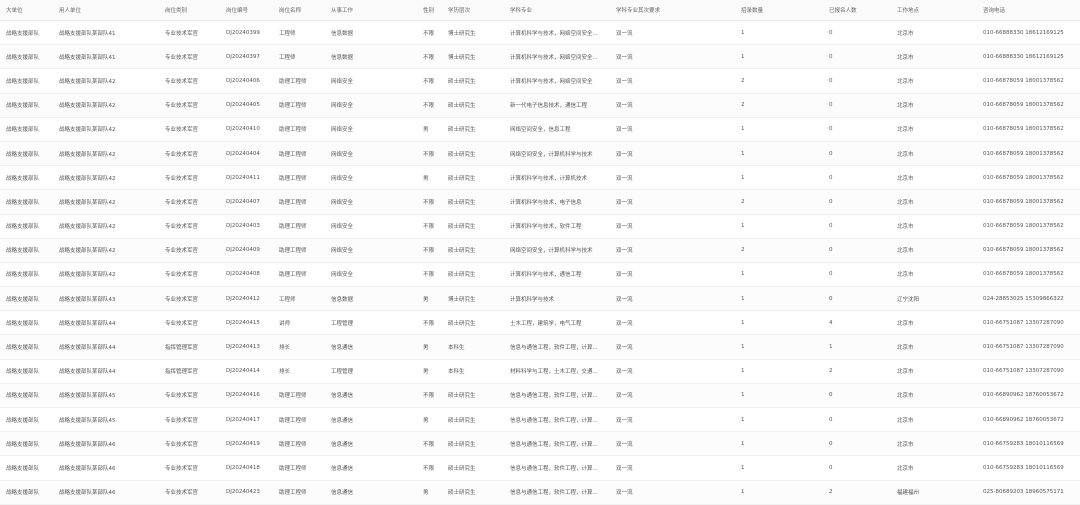 The width and height of the screenshot is (1080, 505). I want to click on column-header: 用人单位, so click(106, 10).